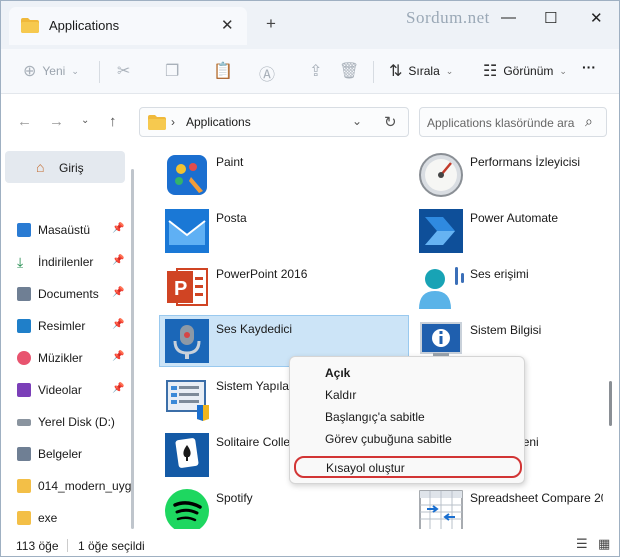 Image resolution: width=620 pixels, height=557 pixels. What do you see at coordinates (604, 544) in the screenshot?
I see `tiles-view-icon: ▦` at bounding box center [604, 544].